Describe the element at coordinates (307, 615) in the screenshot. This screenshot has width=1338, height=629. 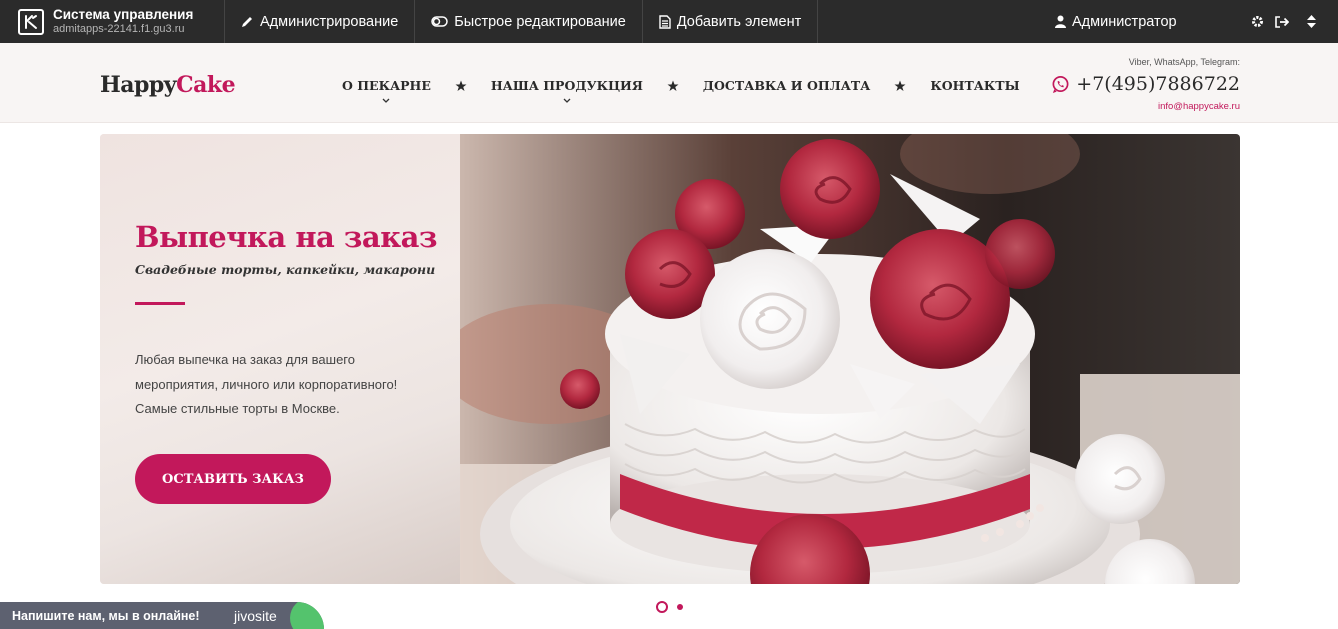
I see `chat-green-accent` at that location.